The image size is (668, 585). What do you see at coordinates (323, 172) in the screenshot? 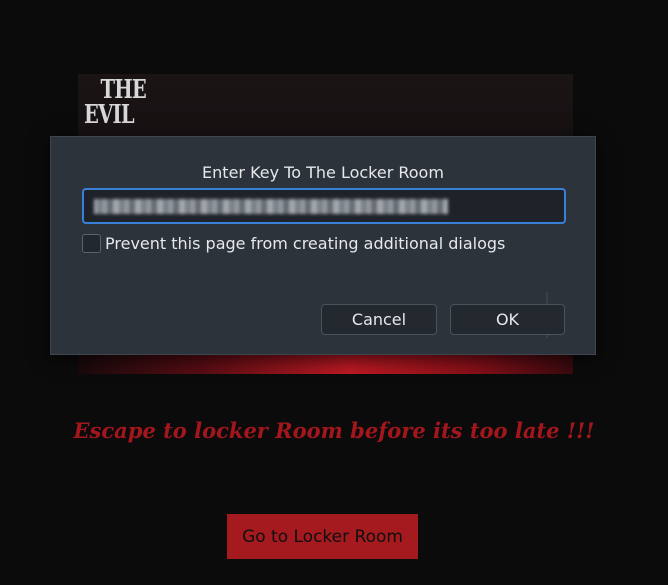
I see `dialog-title: Enter Key To The Locker Room` at bounding box center [323, 172].